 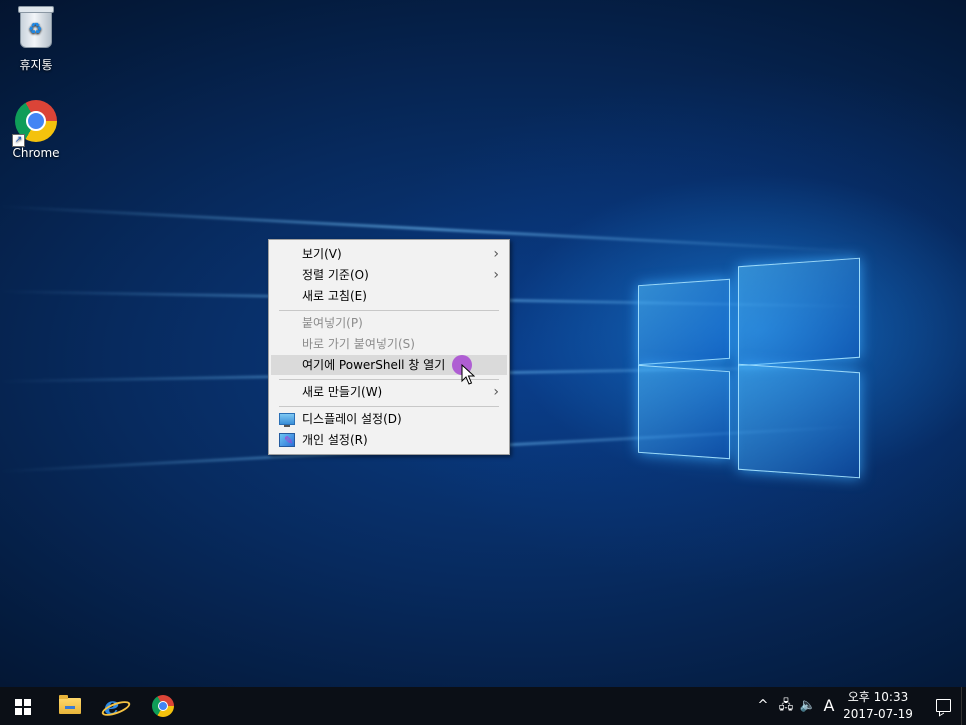 What do you see at coordinates (335, 440) in the screenshot?
I see `menu-item-label: 개인 설정(R)` at bounding box center [335, 440].